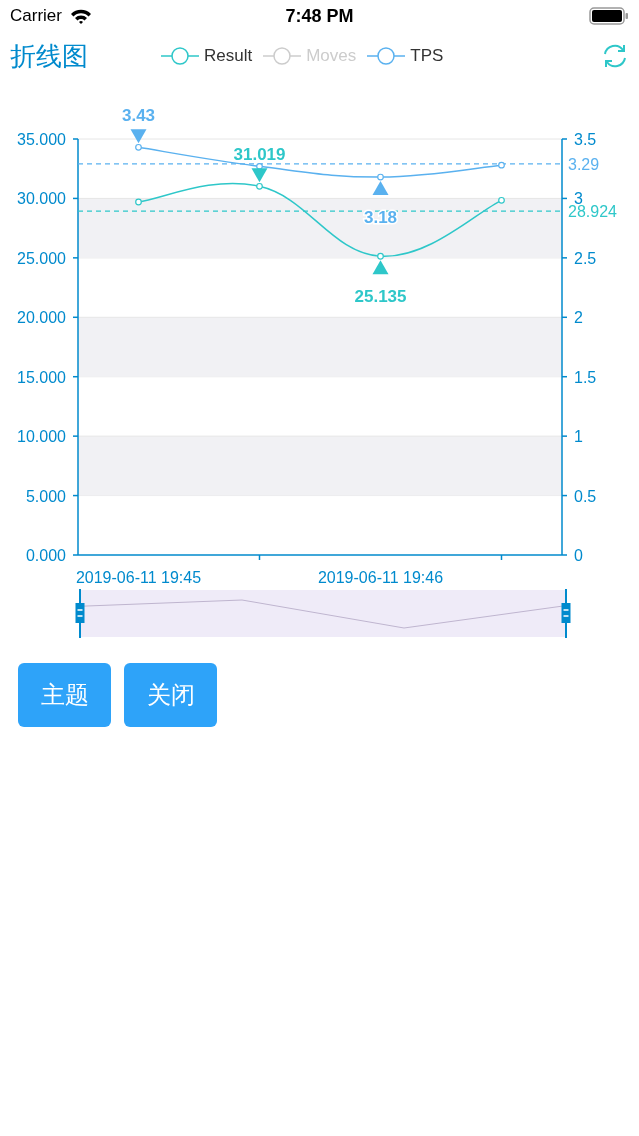 This screenshot has height=1136, width=639. I want to click on y-axis-label: 0.000, so click(45, 555).